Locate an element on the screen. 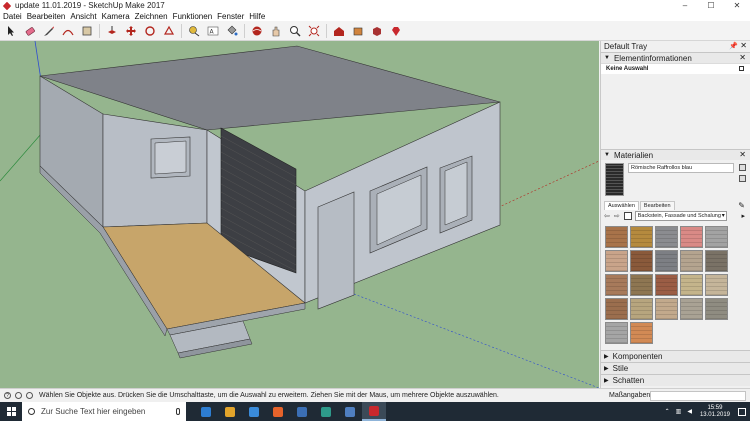  measurements-input is located at coordinates (698, 396).